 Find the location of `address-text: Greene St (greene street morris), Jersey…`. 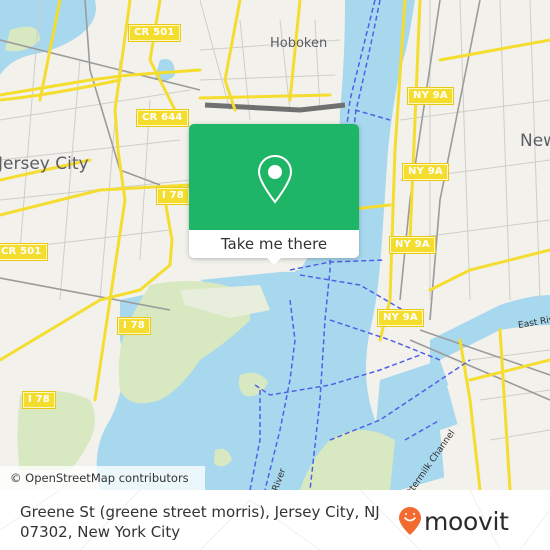

address-text: Greene St (greene street morris), Jersey… is located at coordinates (200, 522).